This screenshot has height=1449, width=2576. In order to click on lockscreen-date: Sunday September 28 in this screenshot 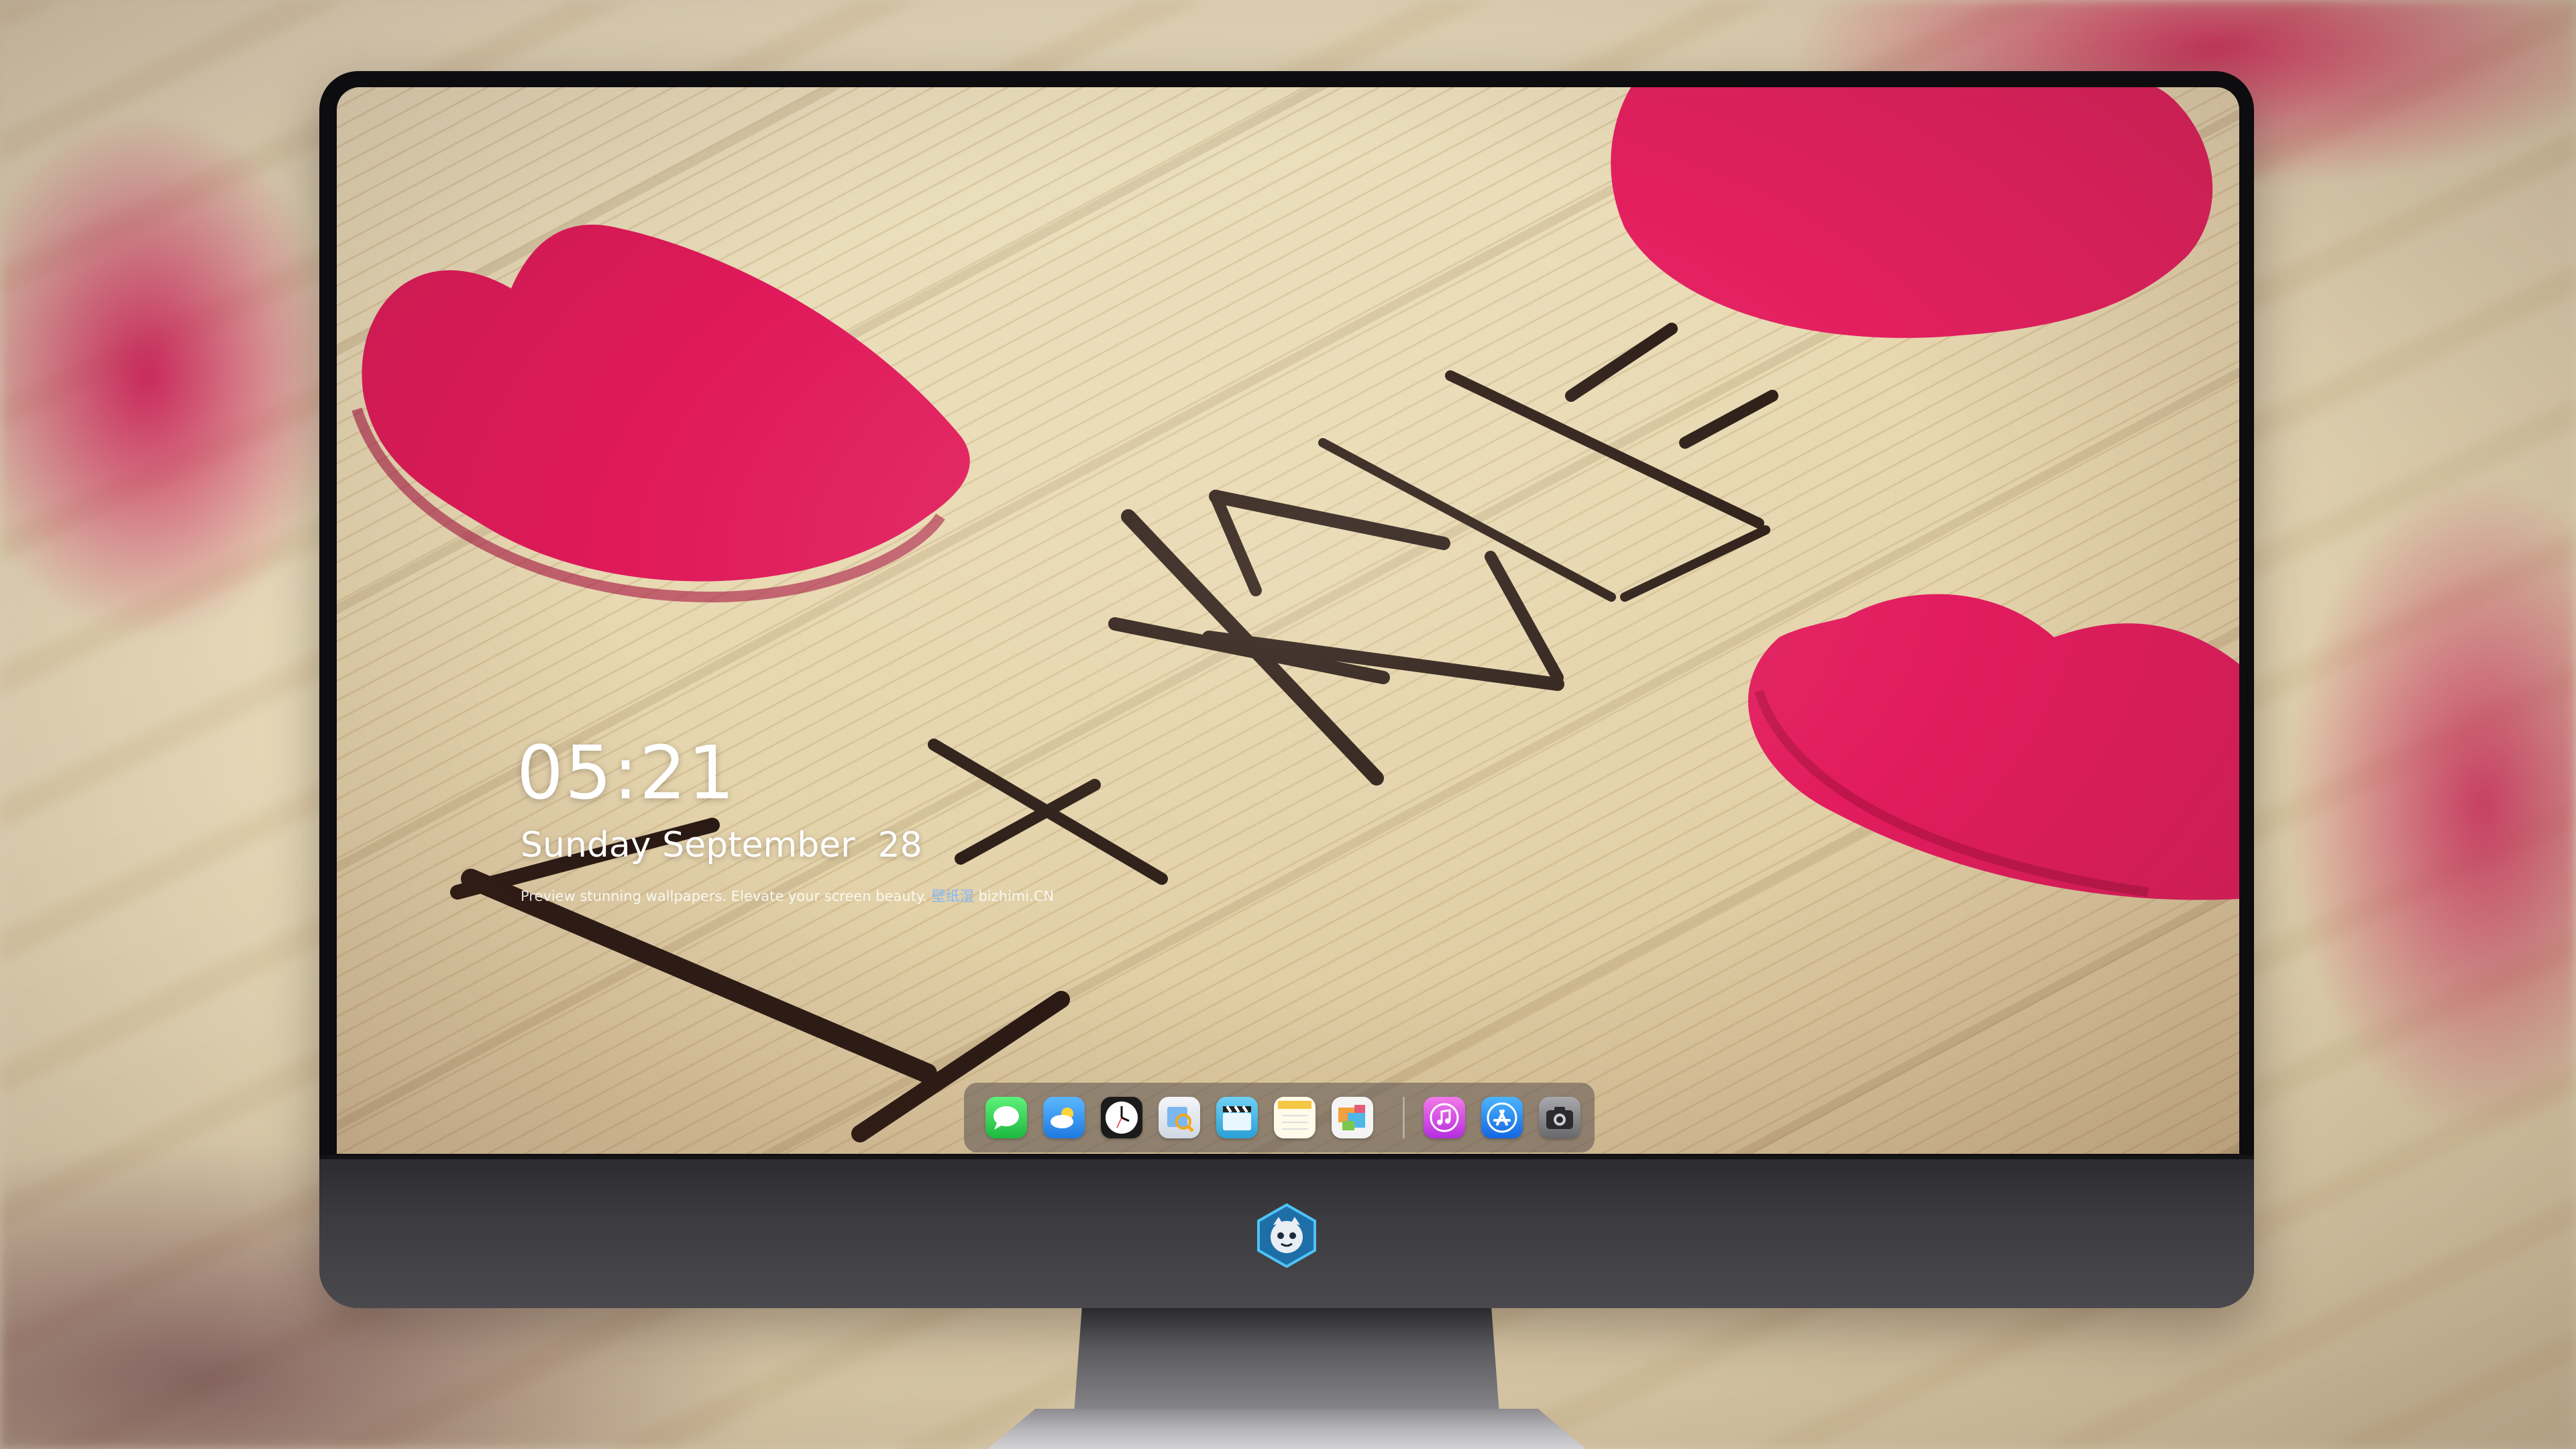, I will do `click(721, 845)`.